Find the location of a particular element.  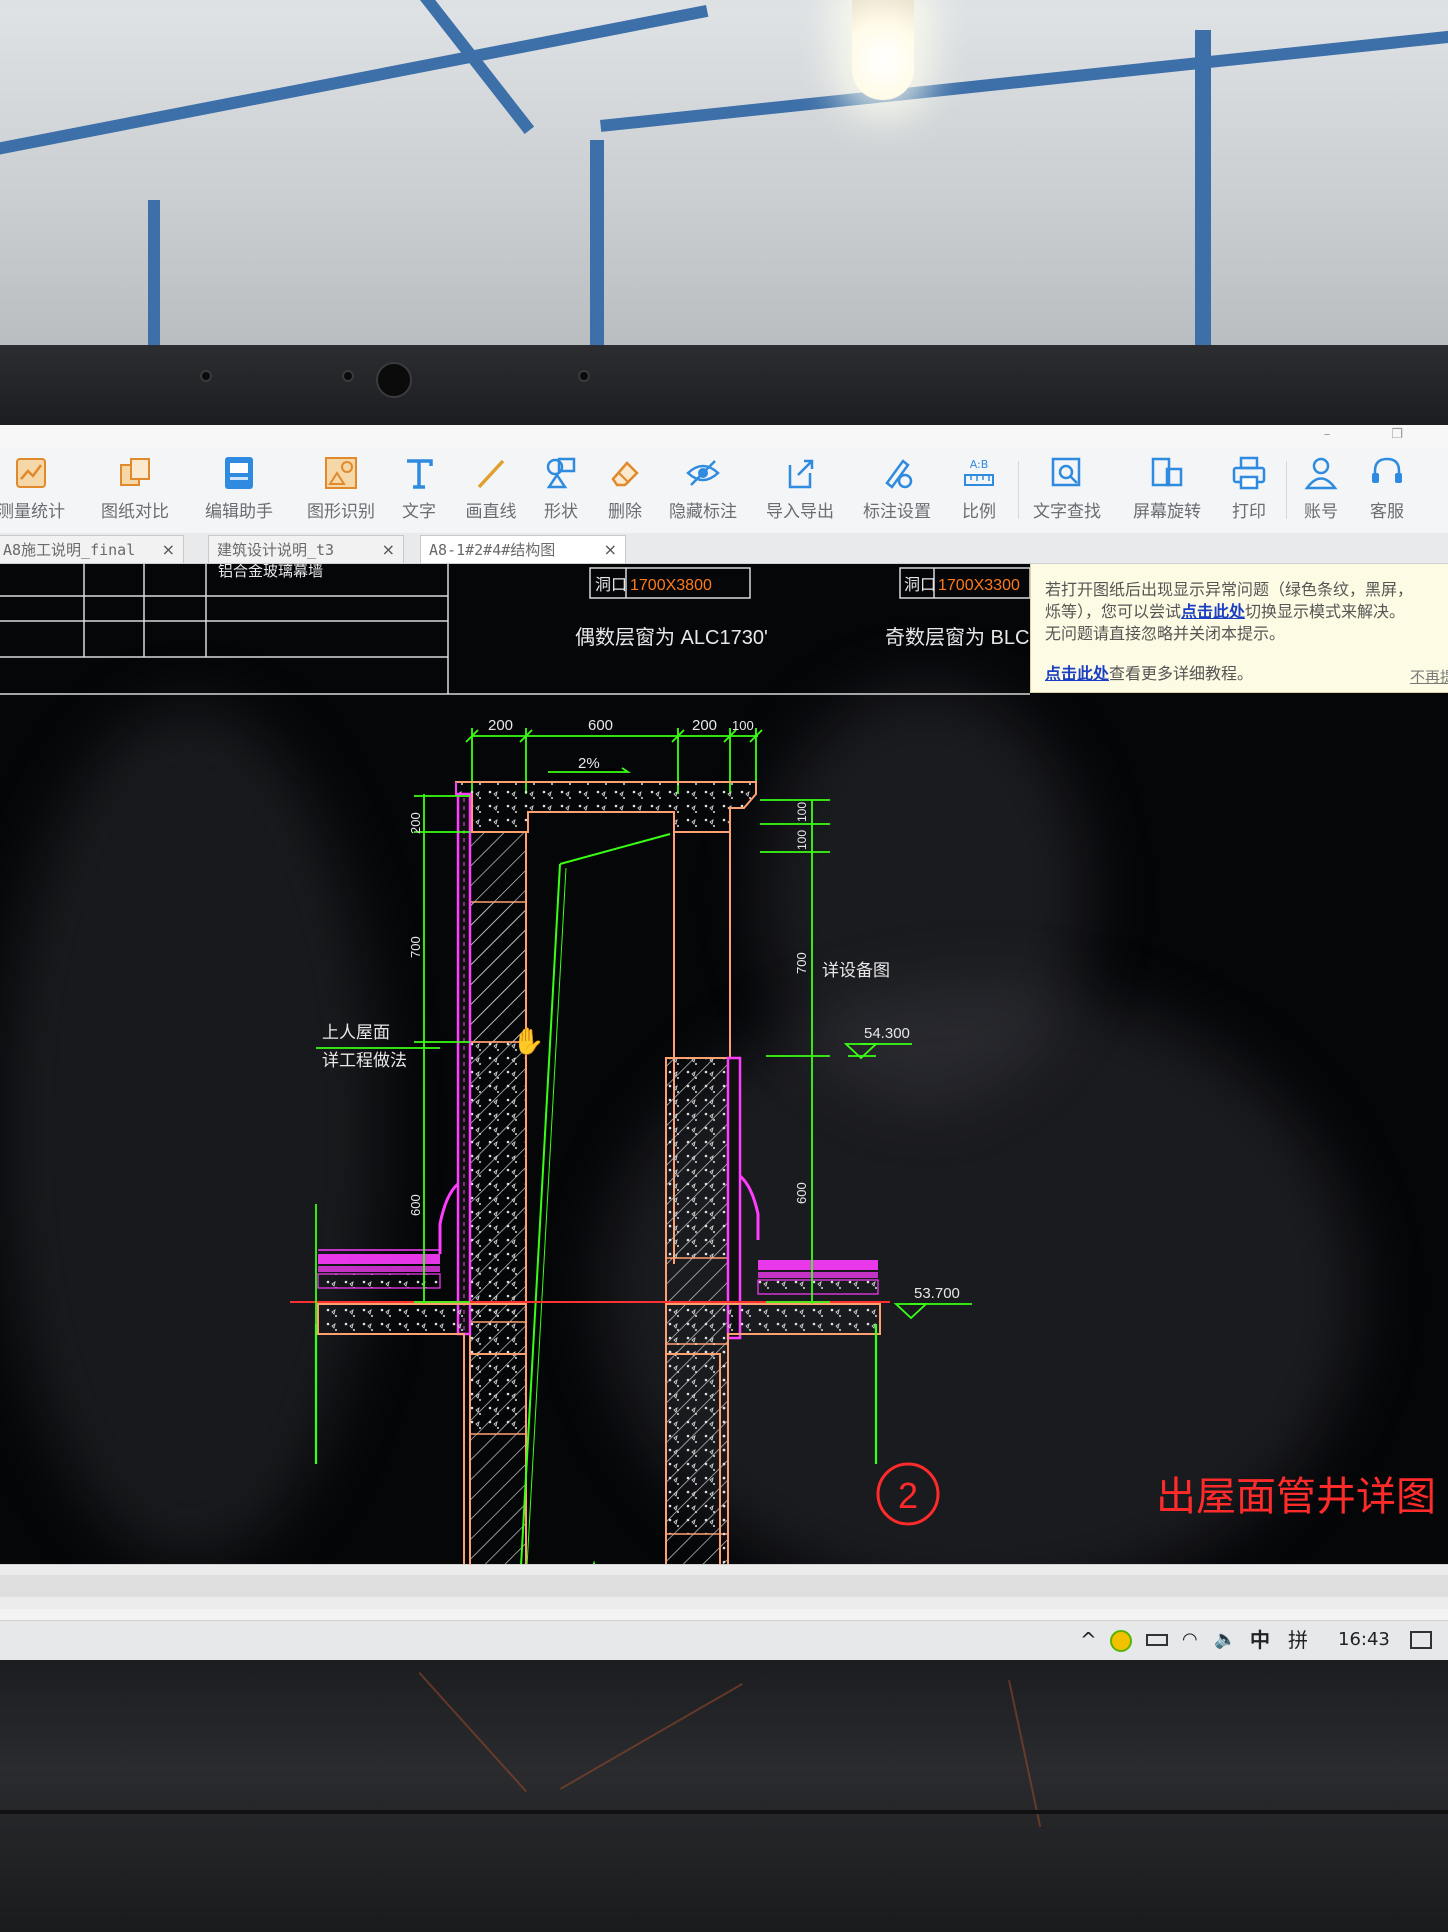

window-label: 偶数层窗为 ALC1730' is located at coordinates (671, 637).